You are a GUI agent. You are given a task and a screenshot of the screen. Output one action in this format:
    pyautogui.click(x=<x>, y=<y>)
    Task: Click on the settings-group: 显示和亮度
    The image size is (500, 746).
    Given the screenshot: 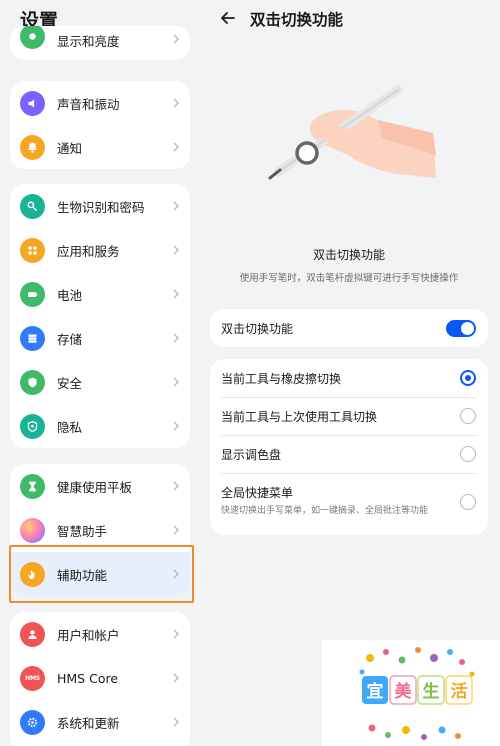 What is the action you would take?
    pyautogui.click(x=100, y=43)
    